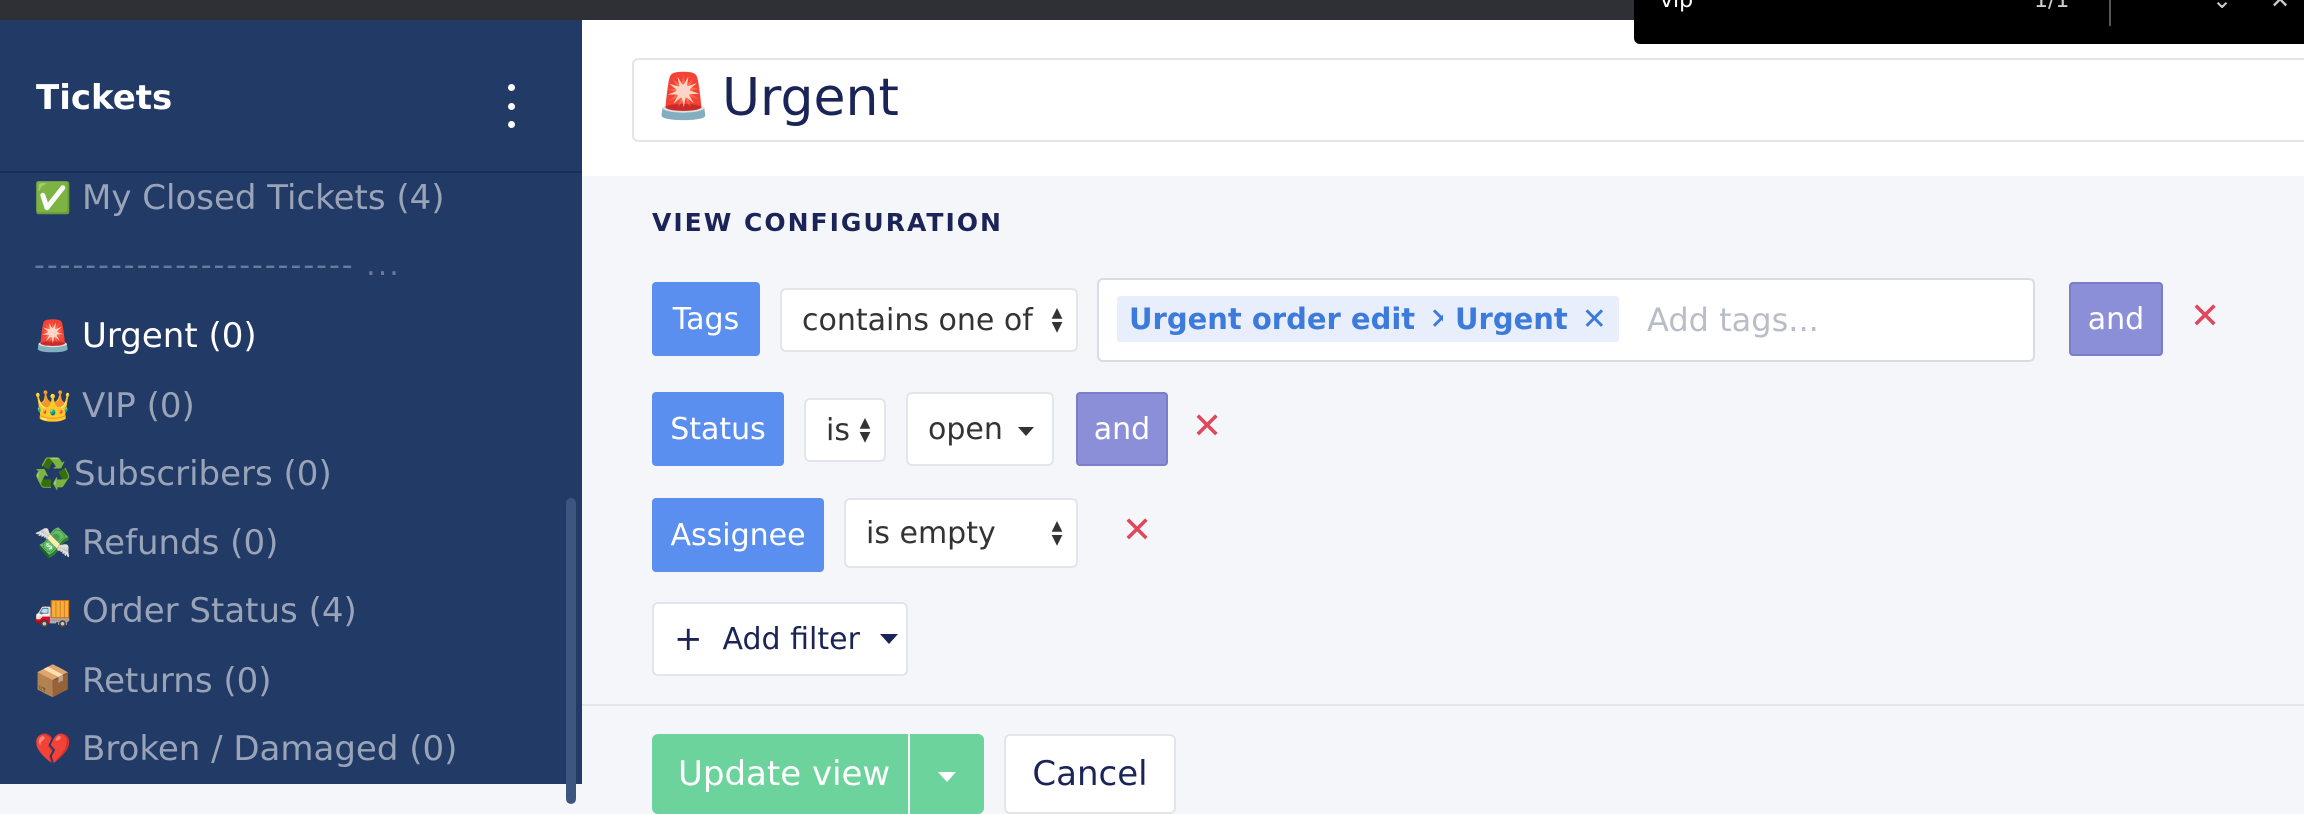  Describe the element at coordinates (845, 430) in the screenshot. I see `filter-operator-select: is ▲ ▼` at that location.